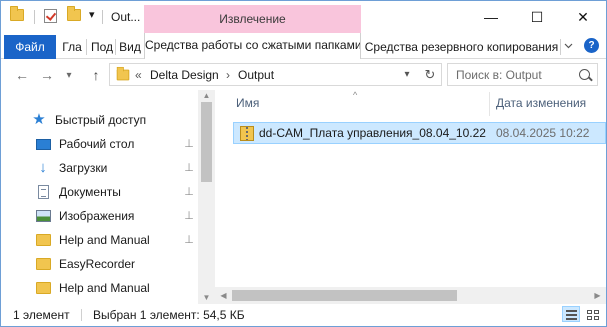  What do you see at coordinates (92, 14) in the screenshot?
I see `quick-access-customize-button: ▾` at bounding box center [92, 14].